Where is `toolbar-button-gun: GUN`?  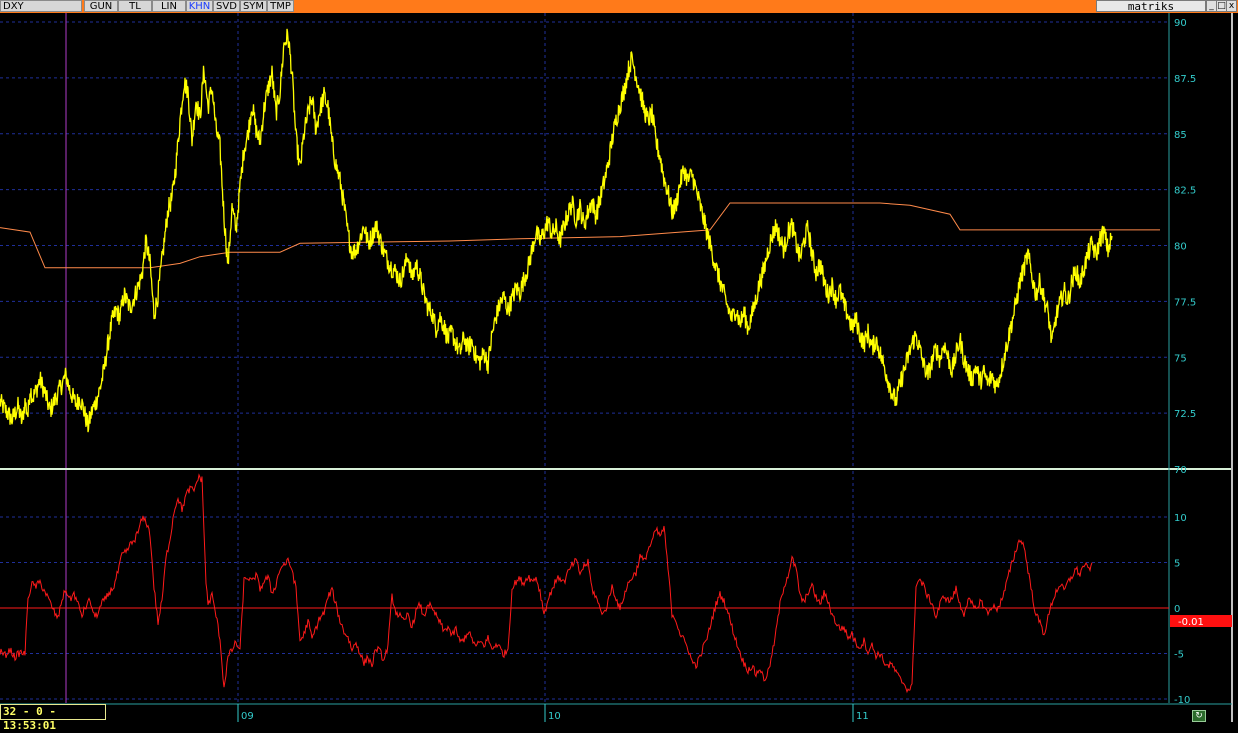
toolbar-button-gun: GUN is located at coordinates (101, 6).